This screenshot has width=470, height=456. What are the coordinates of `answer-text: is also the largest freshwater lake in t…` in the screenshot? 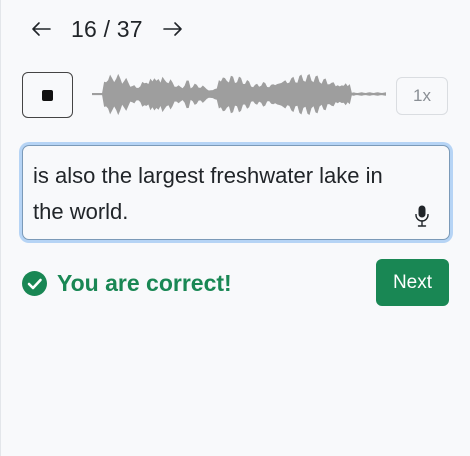 It's located at (224, 194).